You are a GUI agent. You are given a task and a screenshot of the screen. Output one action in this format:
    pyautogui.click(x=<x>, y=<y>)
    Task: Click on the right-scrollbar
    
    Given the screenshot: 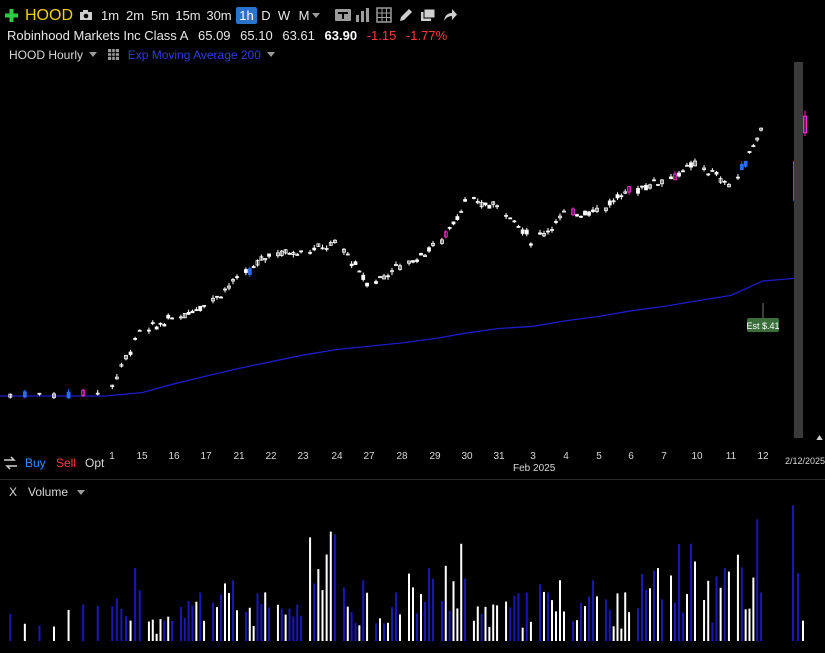 What is the action you would take?
    pyautogui.click(x=798, y=250)
    